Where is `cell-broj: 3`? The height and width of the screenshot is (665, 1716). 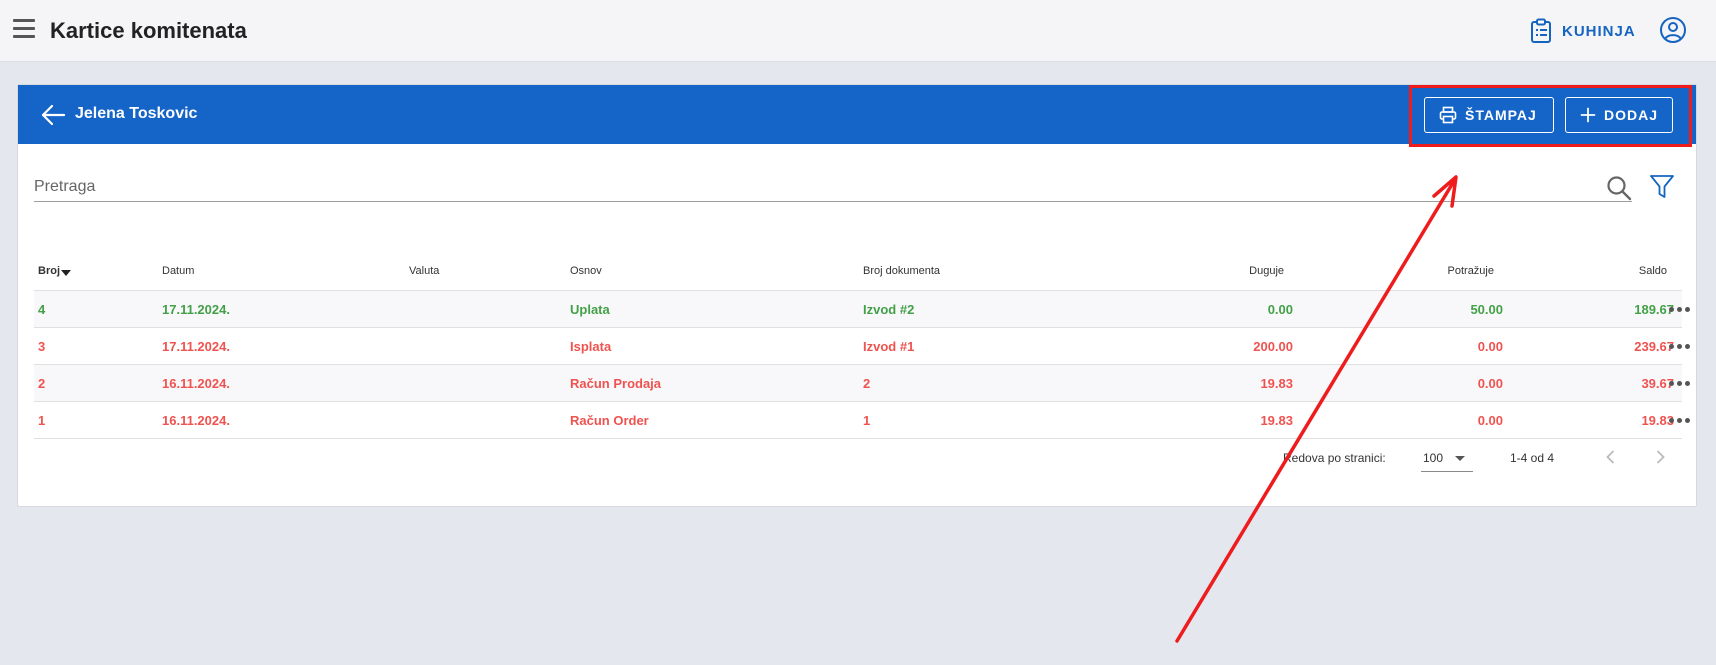 cell-broj: 3 is located at coordinates (42, 346).